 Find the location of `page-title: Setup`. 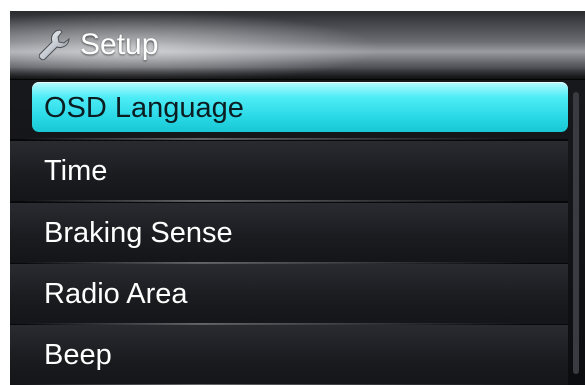

page-title: Setup is located at coordinates (119, 44).